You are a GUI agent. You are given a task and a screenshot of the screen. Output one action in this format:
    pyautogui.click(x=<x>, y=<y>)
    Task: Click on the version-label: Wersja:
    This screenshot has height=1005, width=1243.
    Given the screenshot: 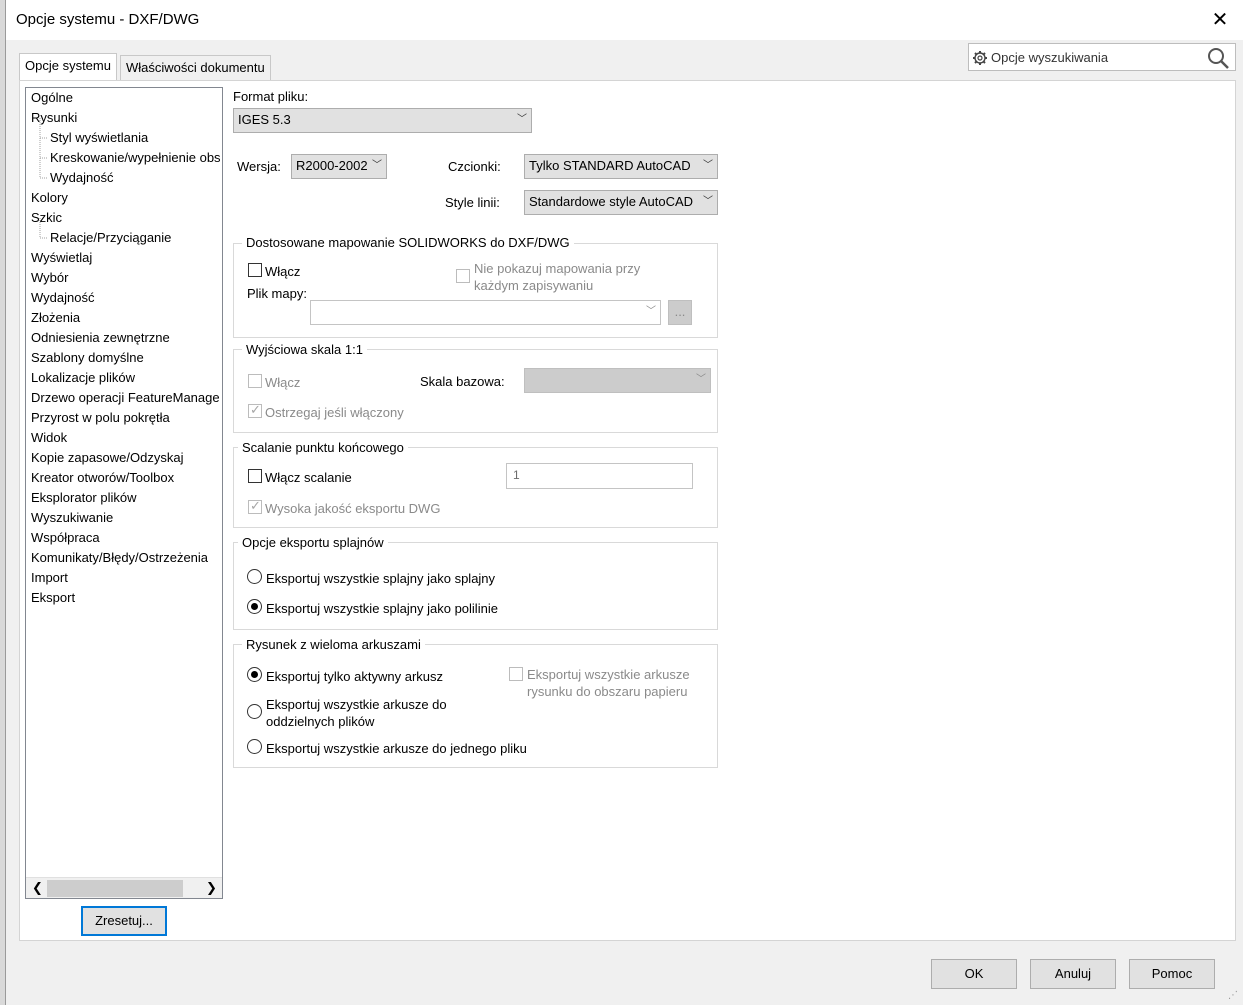 What is the action you would take?
    pyautogui.click(x=259, y=166)
    